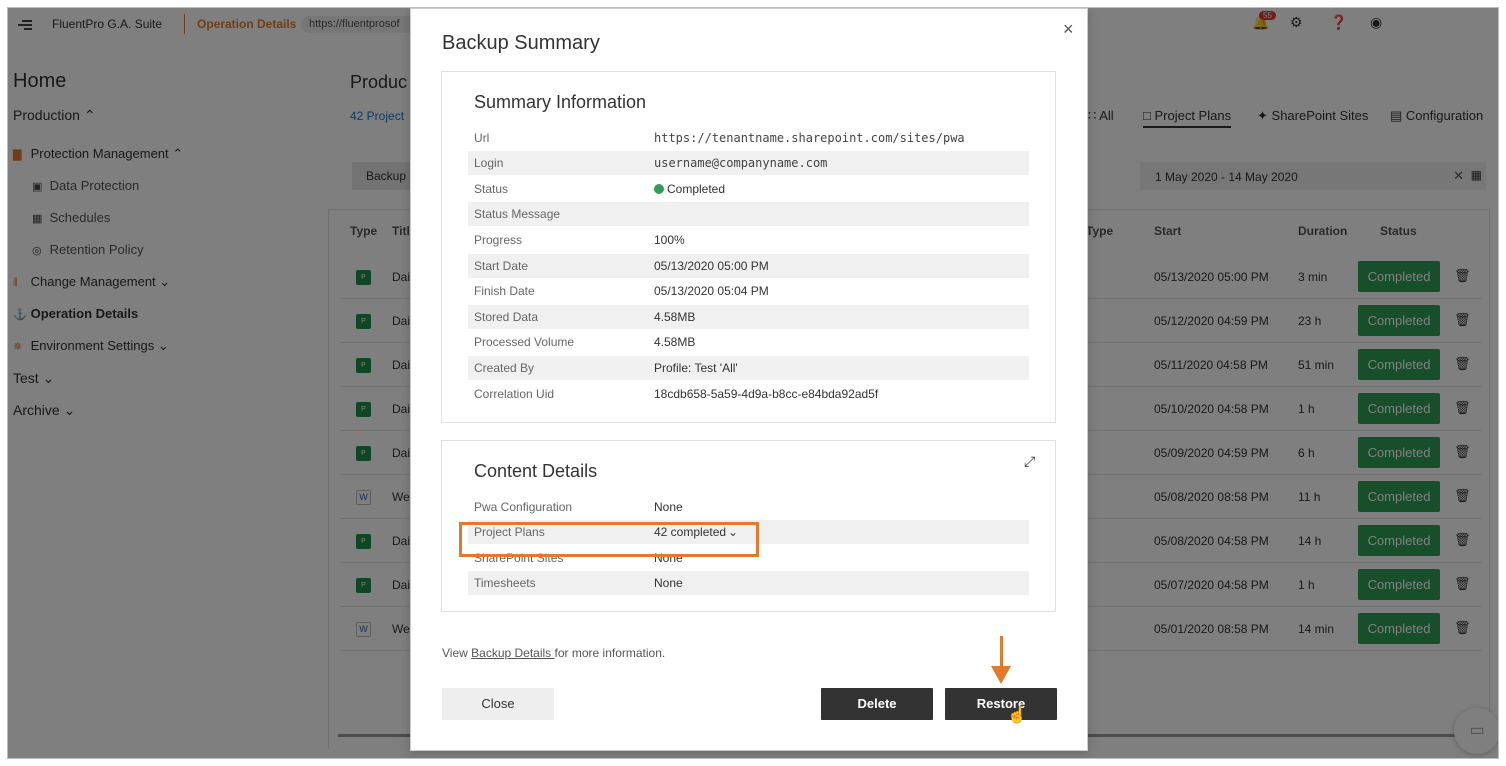 This screenshot has width=1506, height=766. What do you see at coordinates (766, 394) in the screenshot?
I see `field-value: 18cdb658-5a59-4d9a-b8cc-e84bda92ad5f` at bounding box center [766, 394].